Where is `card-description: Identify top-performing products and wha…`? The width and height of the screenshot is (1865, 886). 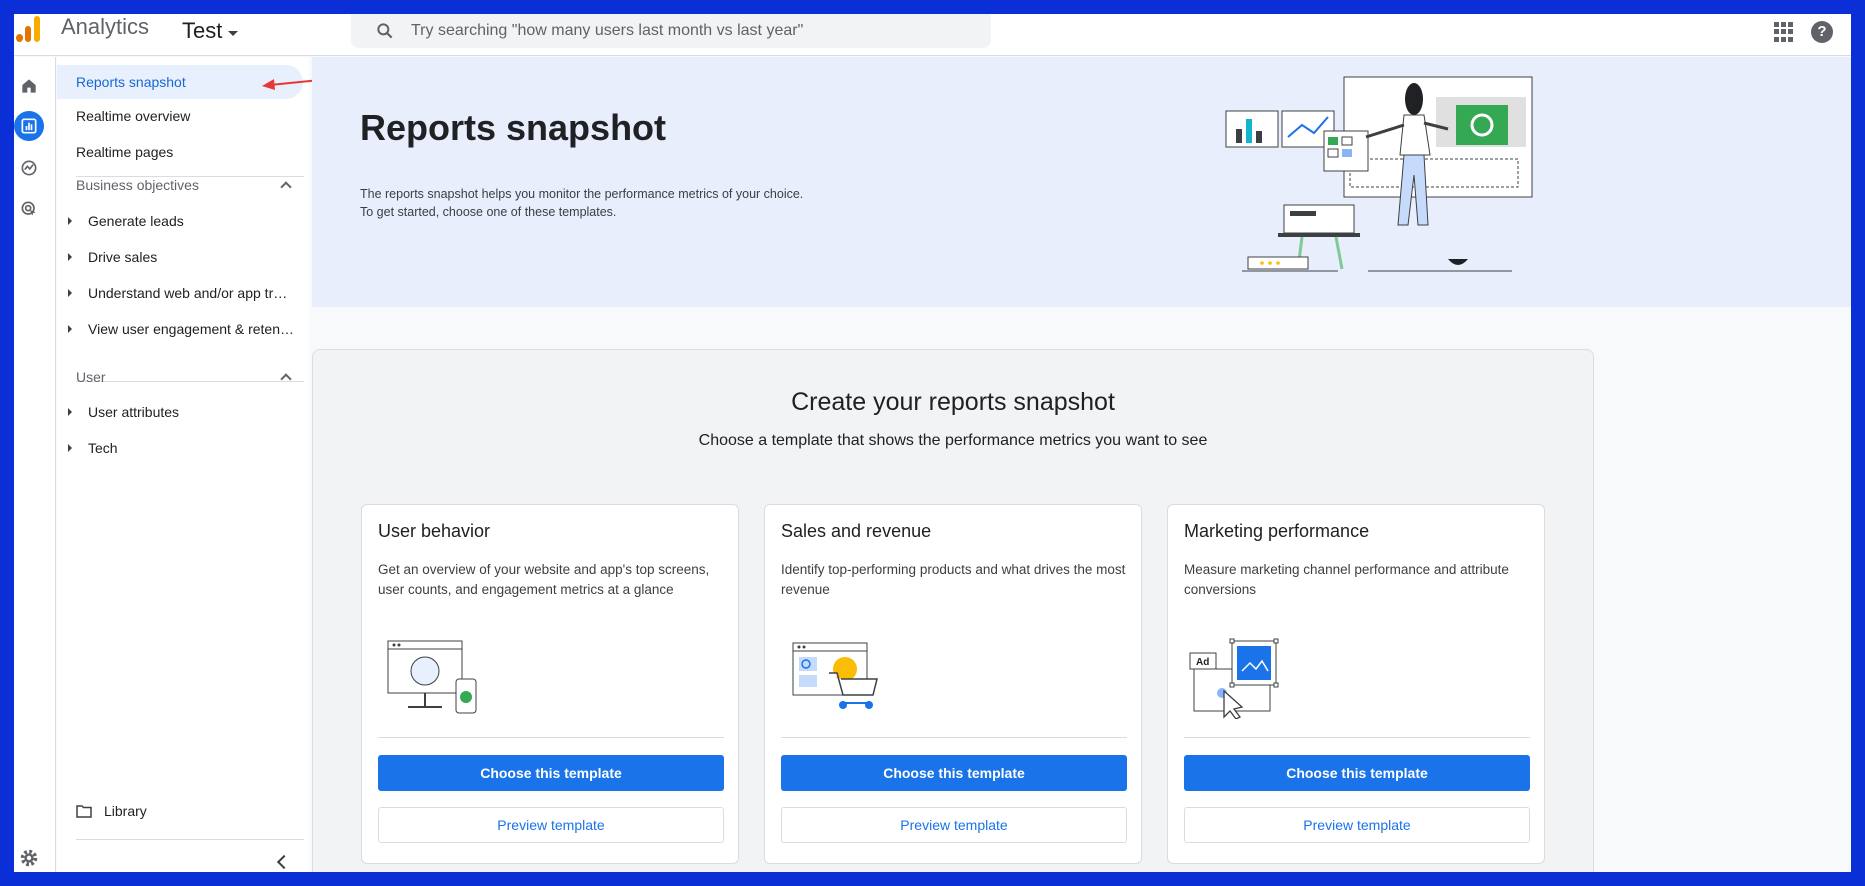
card-description: Identify top-performing products and wha… is located at coordinates (953, 579).